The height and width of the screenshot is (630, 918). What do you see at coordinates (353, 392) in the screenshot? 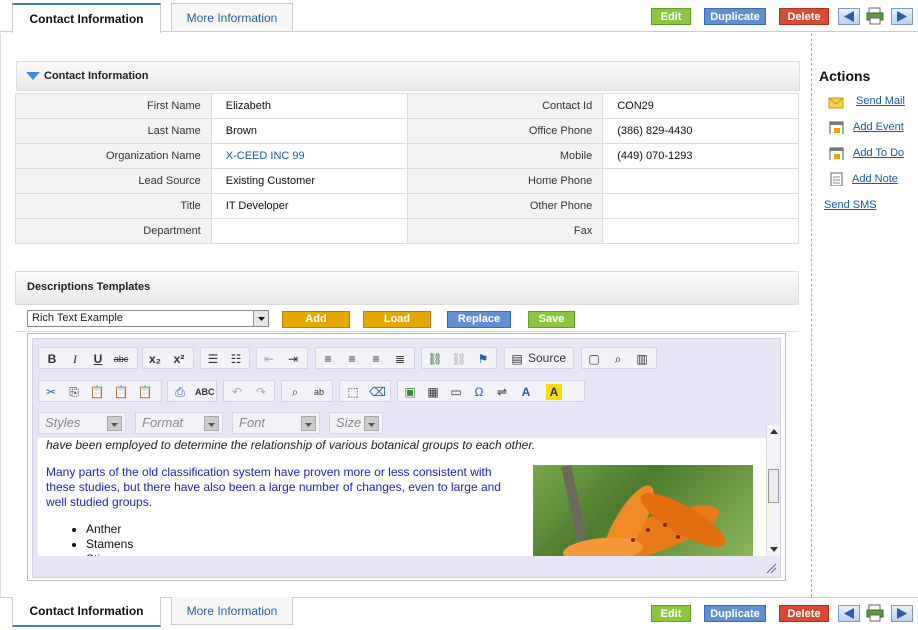
I see `select-all-icon: ⬚` at bounding box center [353, 392].